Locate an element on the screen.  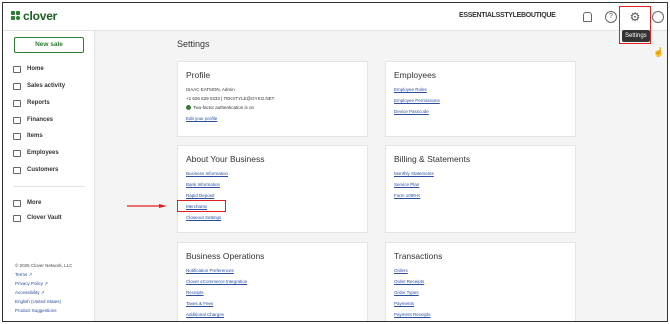
accessibility-label: Accessibility is located at coordinates (27, 292).